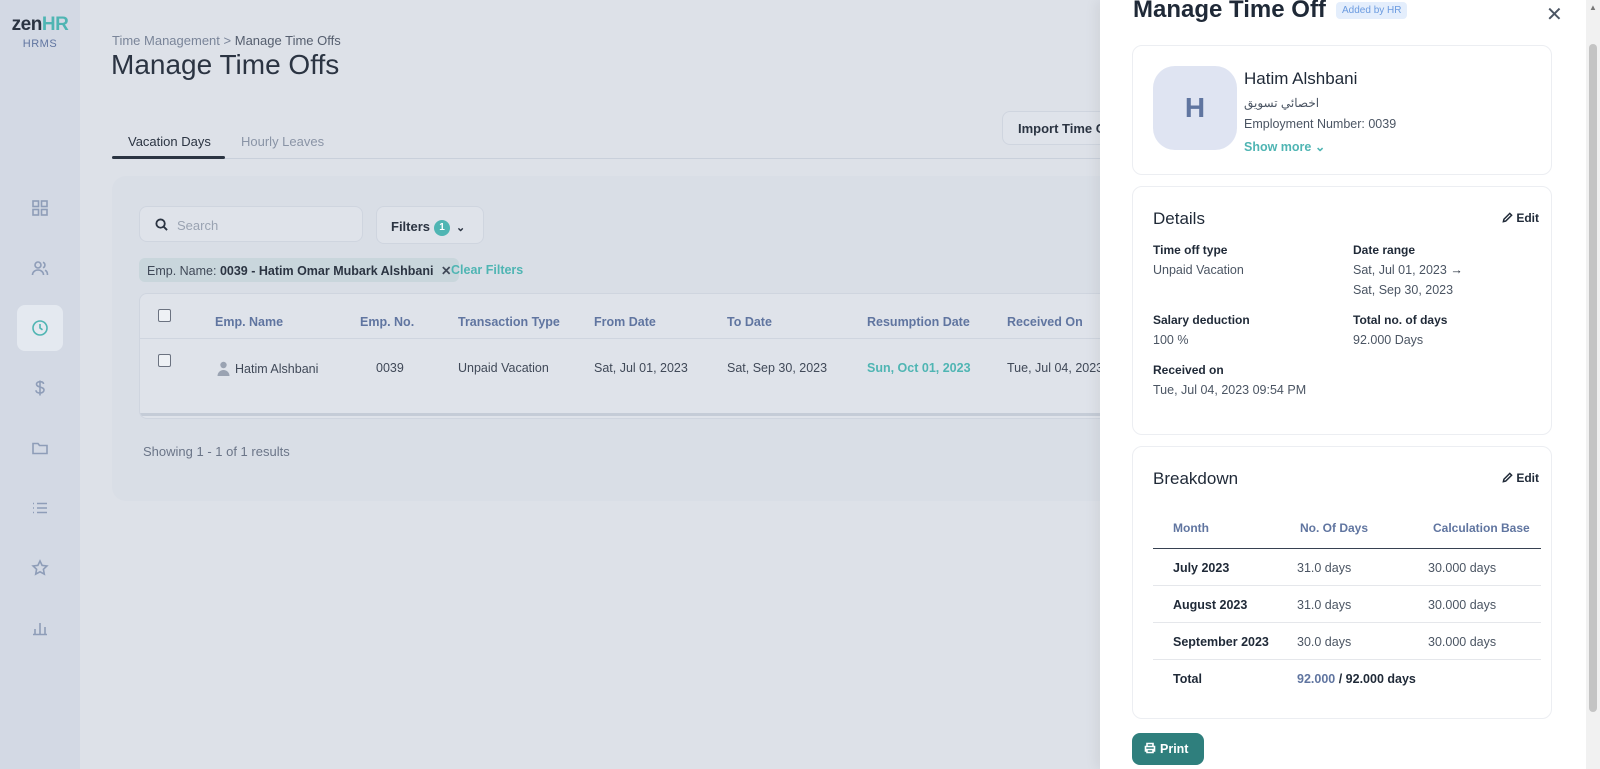  What do you see at coordinates (1400, 270) in the screenshot?
I see `date-from-text: Sat, Jul 01, 2023` at bounding box center [1400, 270].